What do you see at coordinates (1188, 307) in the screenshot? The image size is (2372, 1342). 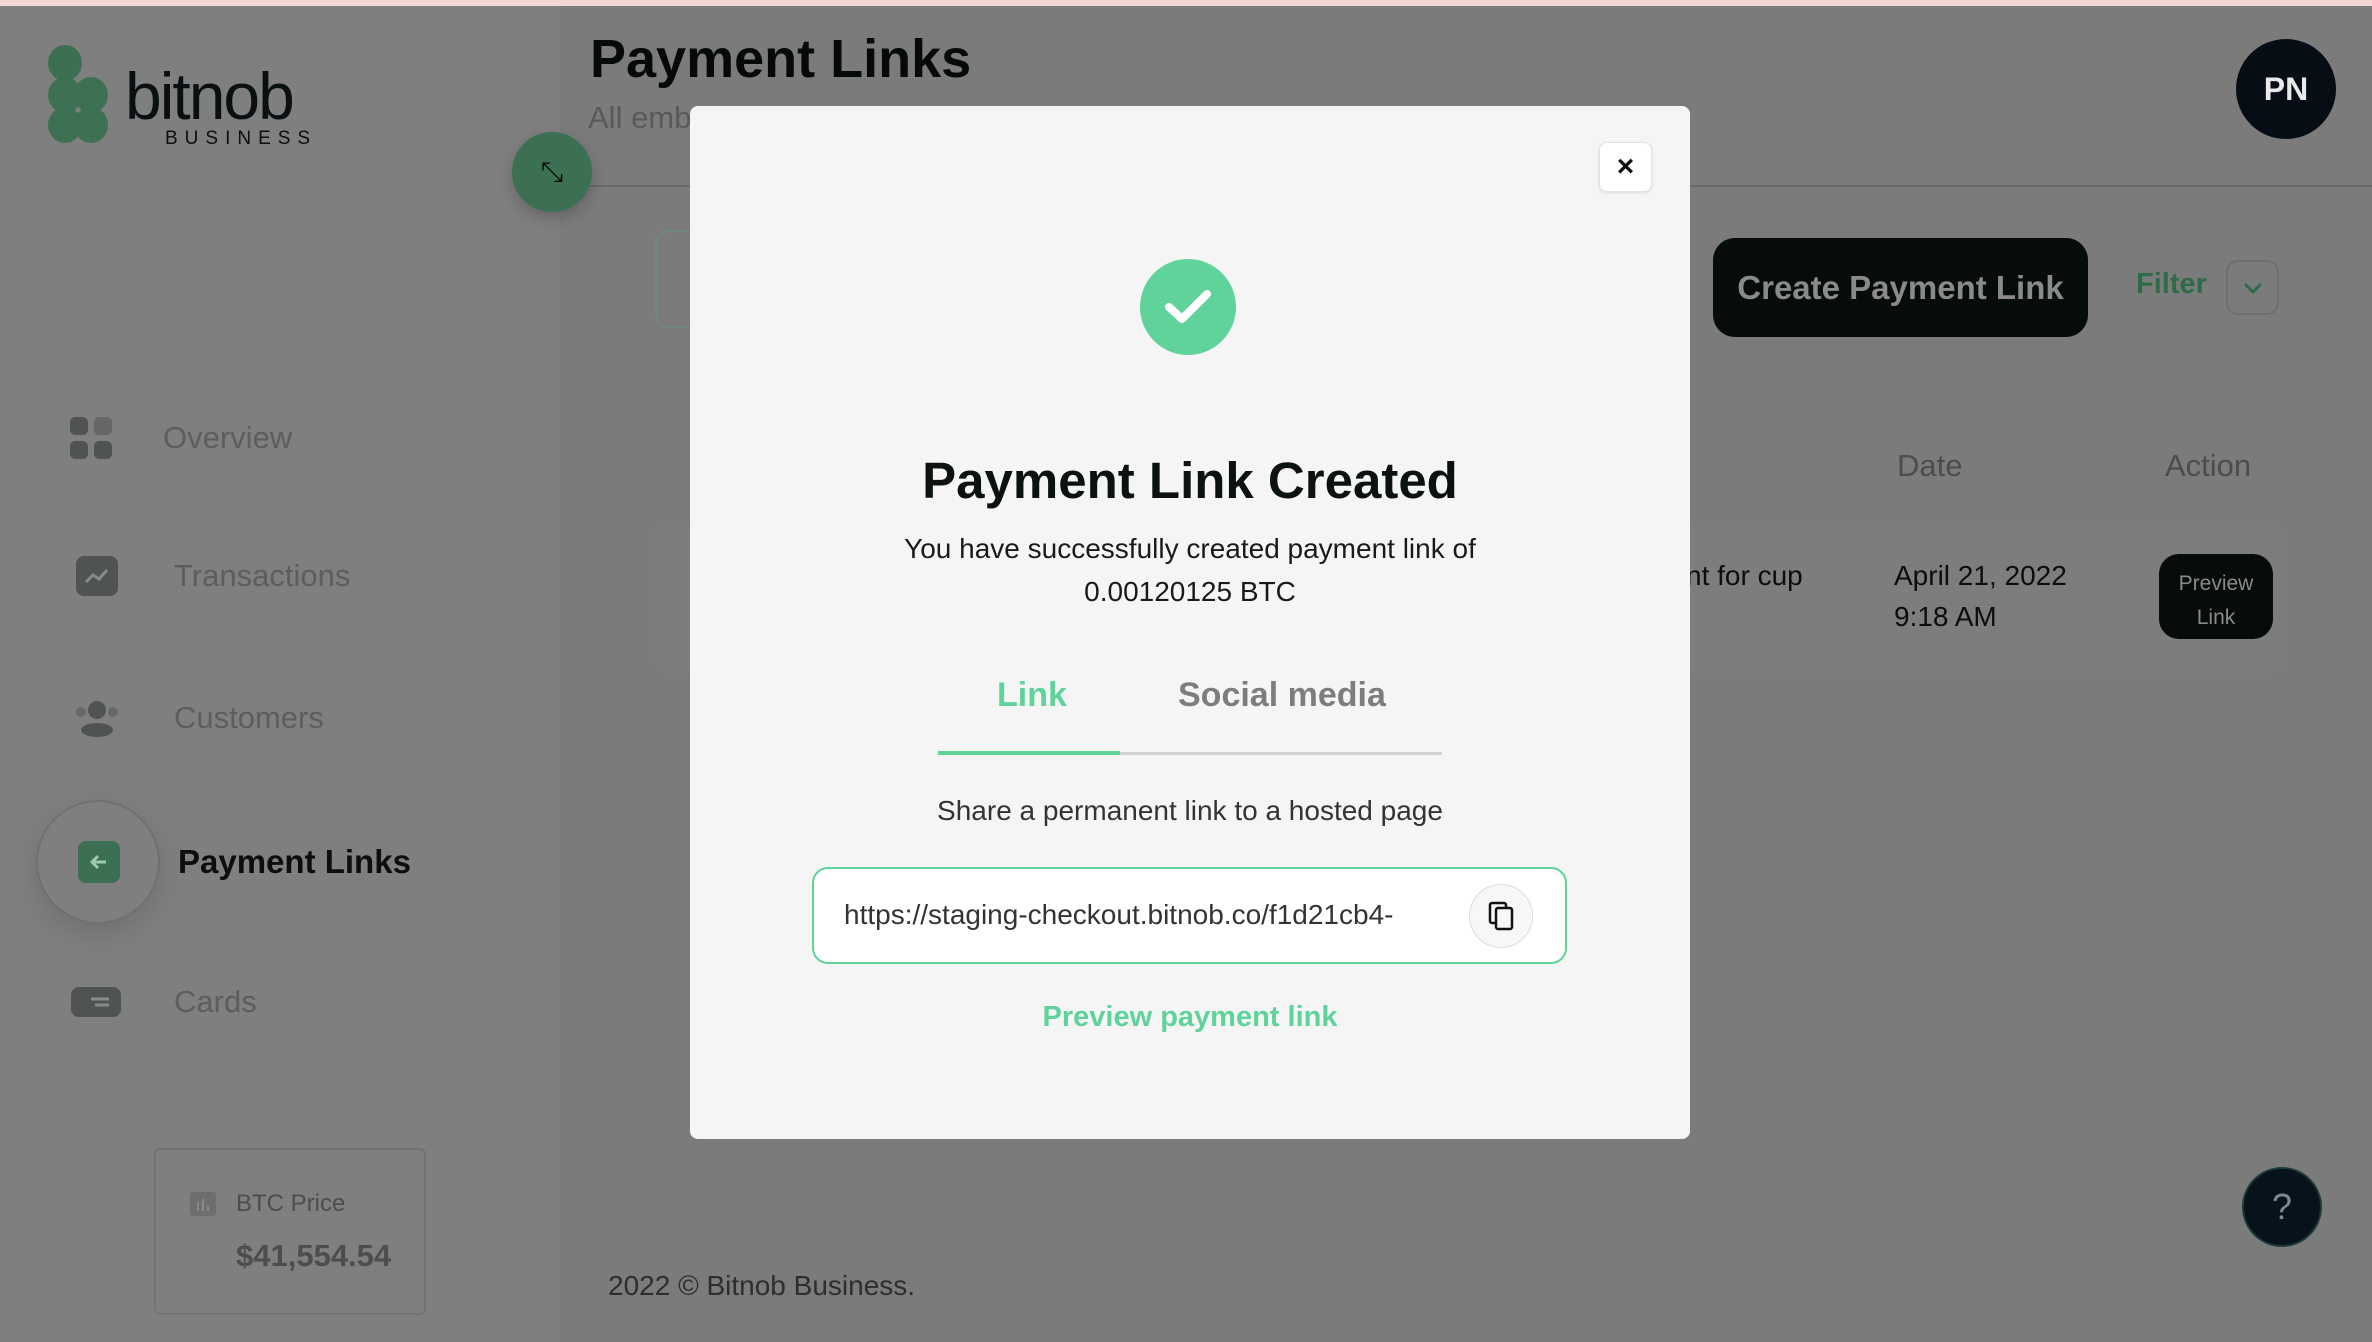 I see `success-check-icon` at bounding box center [1188, 307].